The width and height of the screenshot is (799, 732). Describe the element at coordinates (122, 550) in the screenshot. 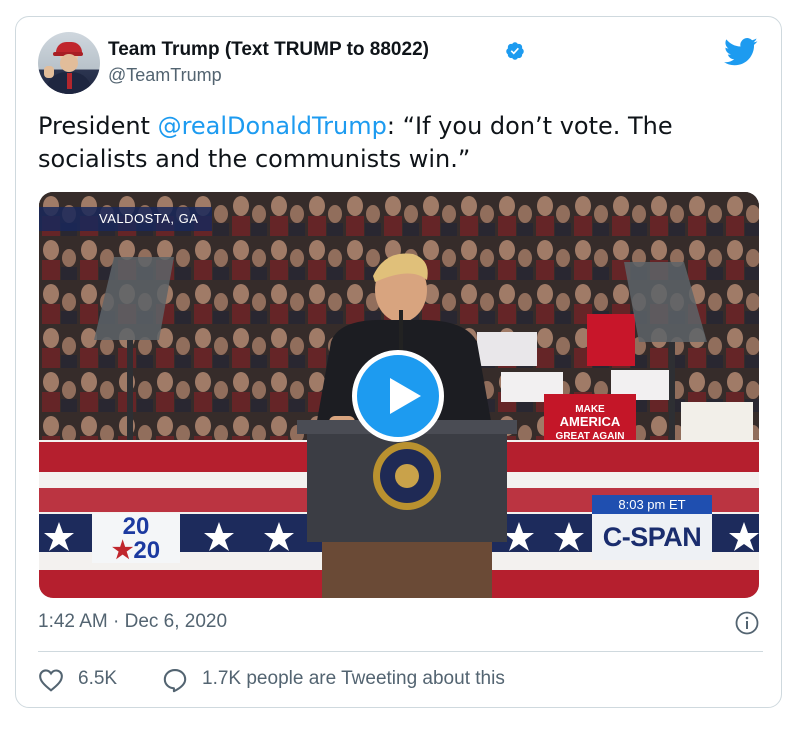

I see `star-icon: ★` at that location.